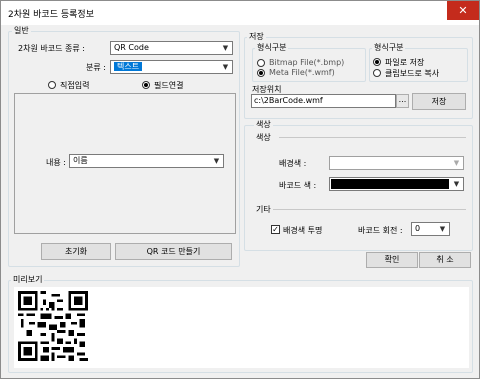 The width and height of the screenshot is (480, 379). I want to click on bar-color-select: ▼, so click(396, 184).